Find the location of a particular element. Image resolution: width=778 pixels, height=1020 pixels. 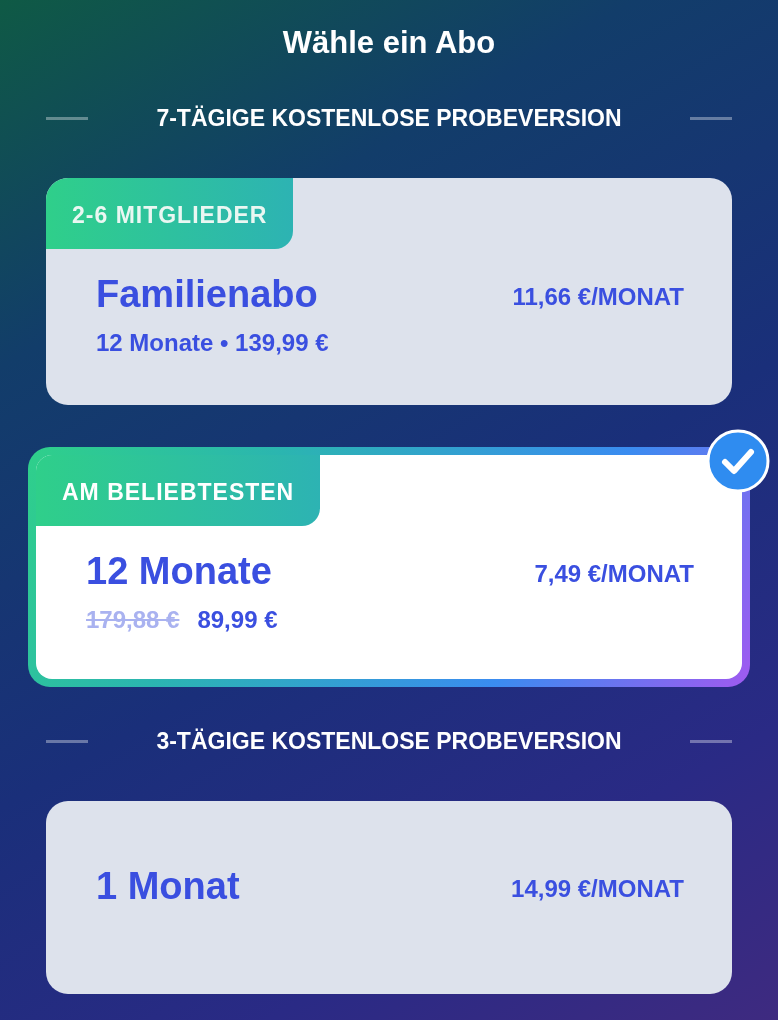

old-price: 179,88 € is located at coordinates (133, 619).